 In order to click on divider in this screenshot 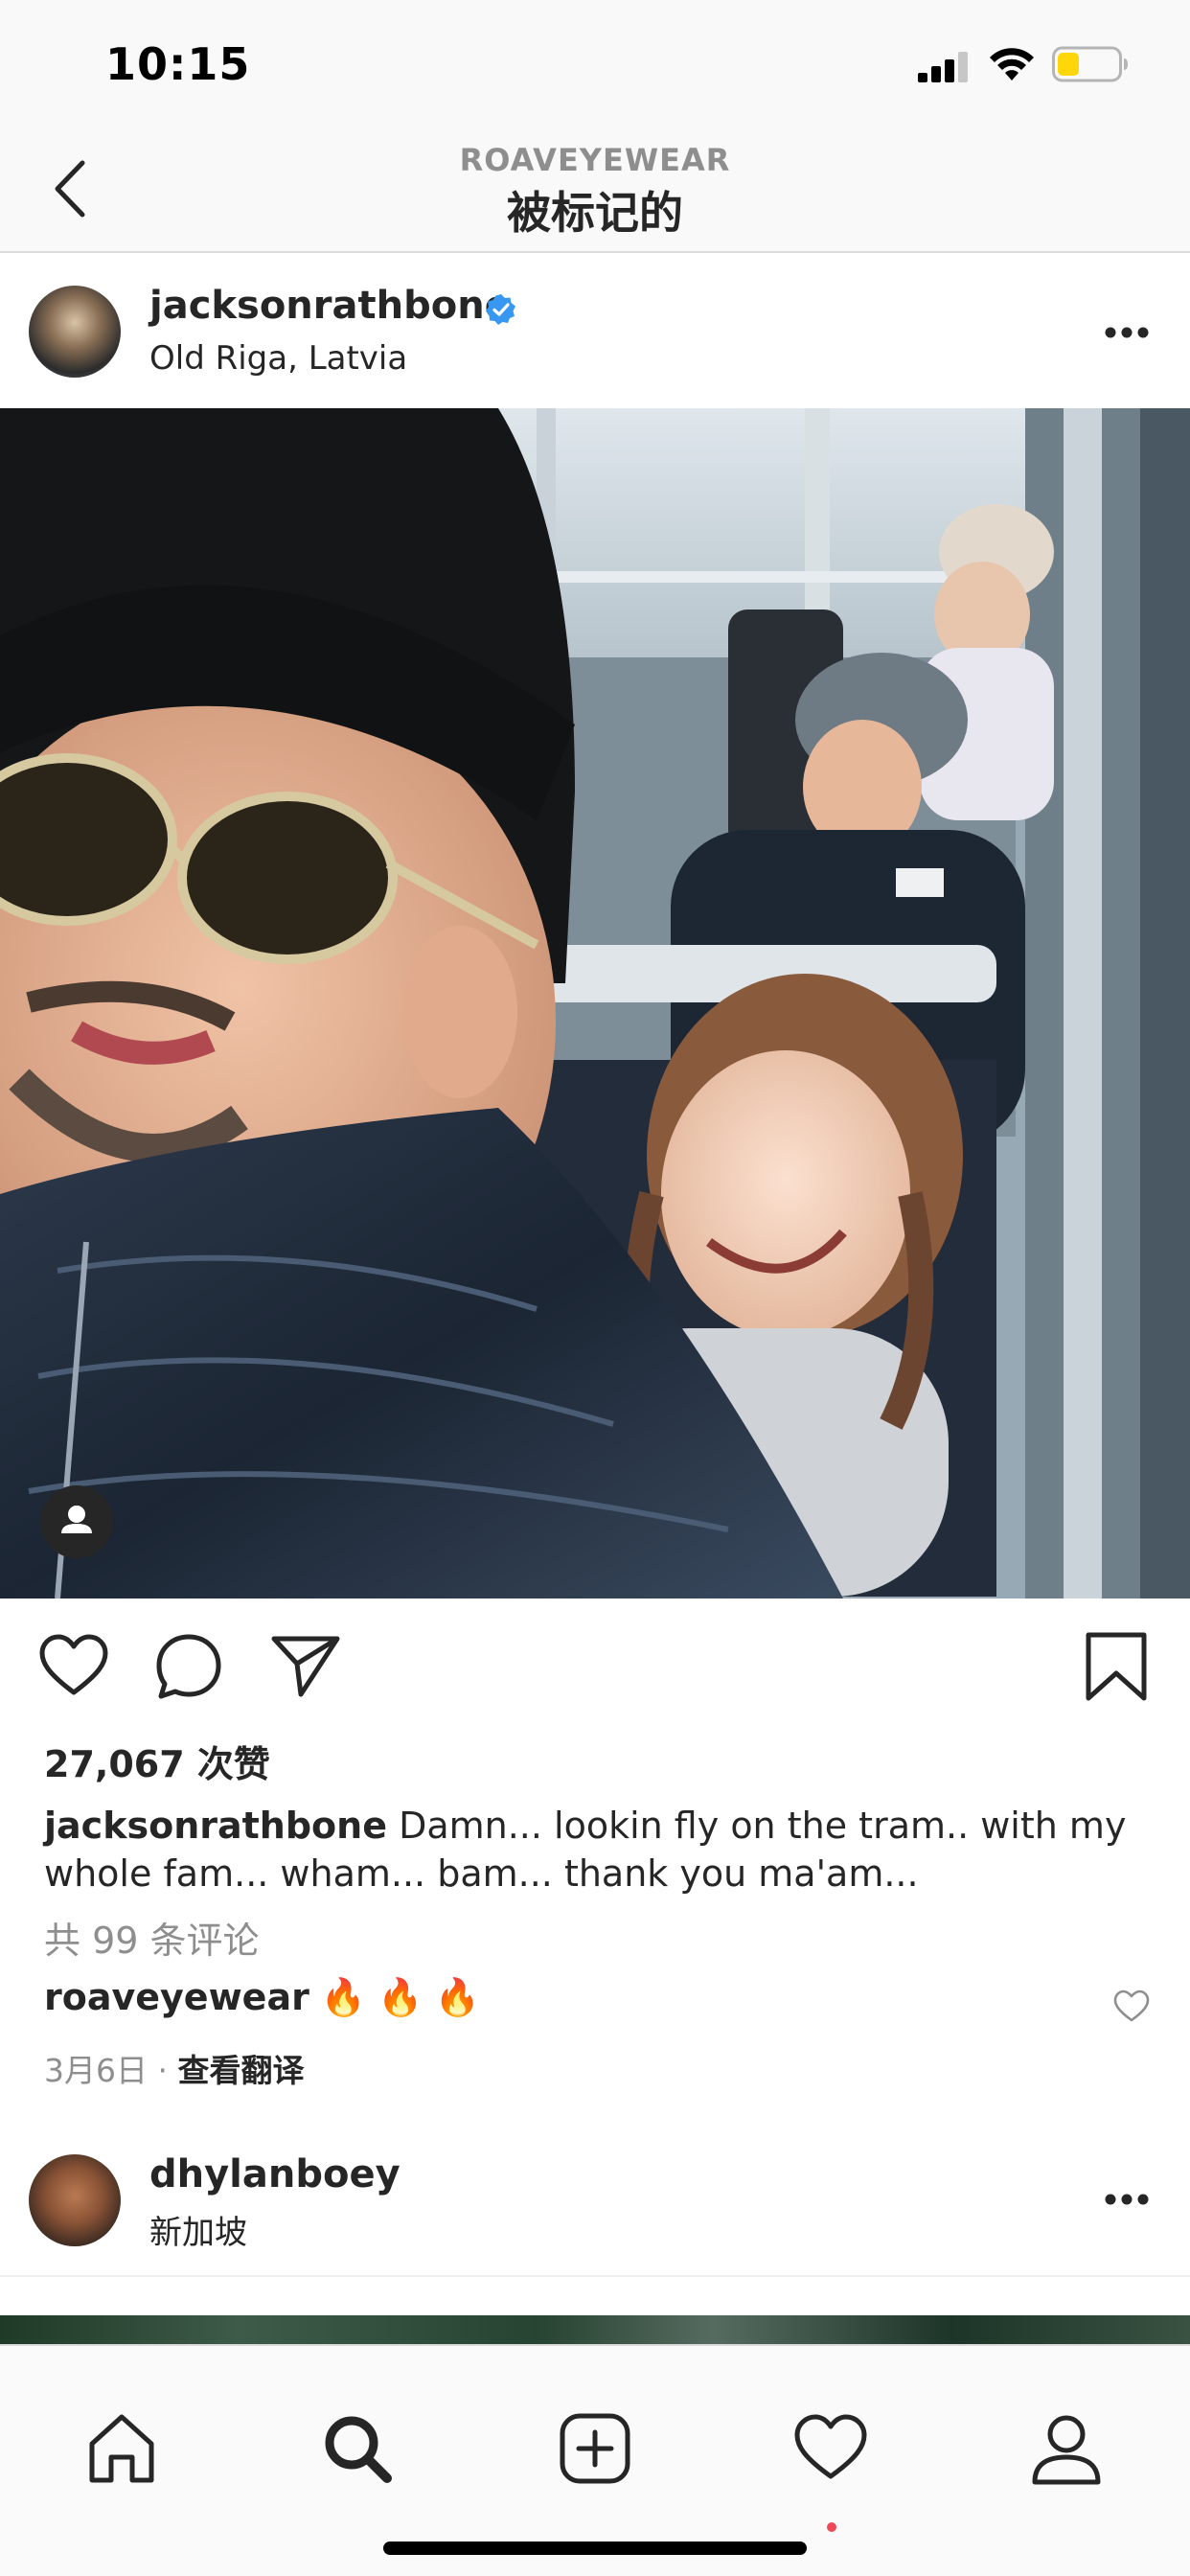, I will do `click(595, 2276)`.